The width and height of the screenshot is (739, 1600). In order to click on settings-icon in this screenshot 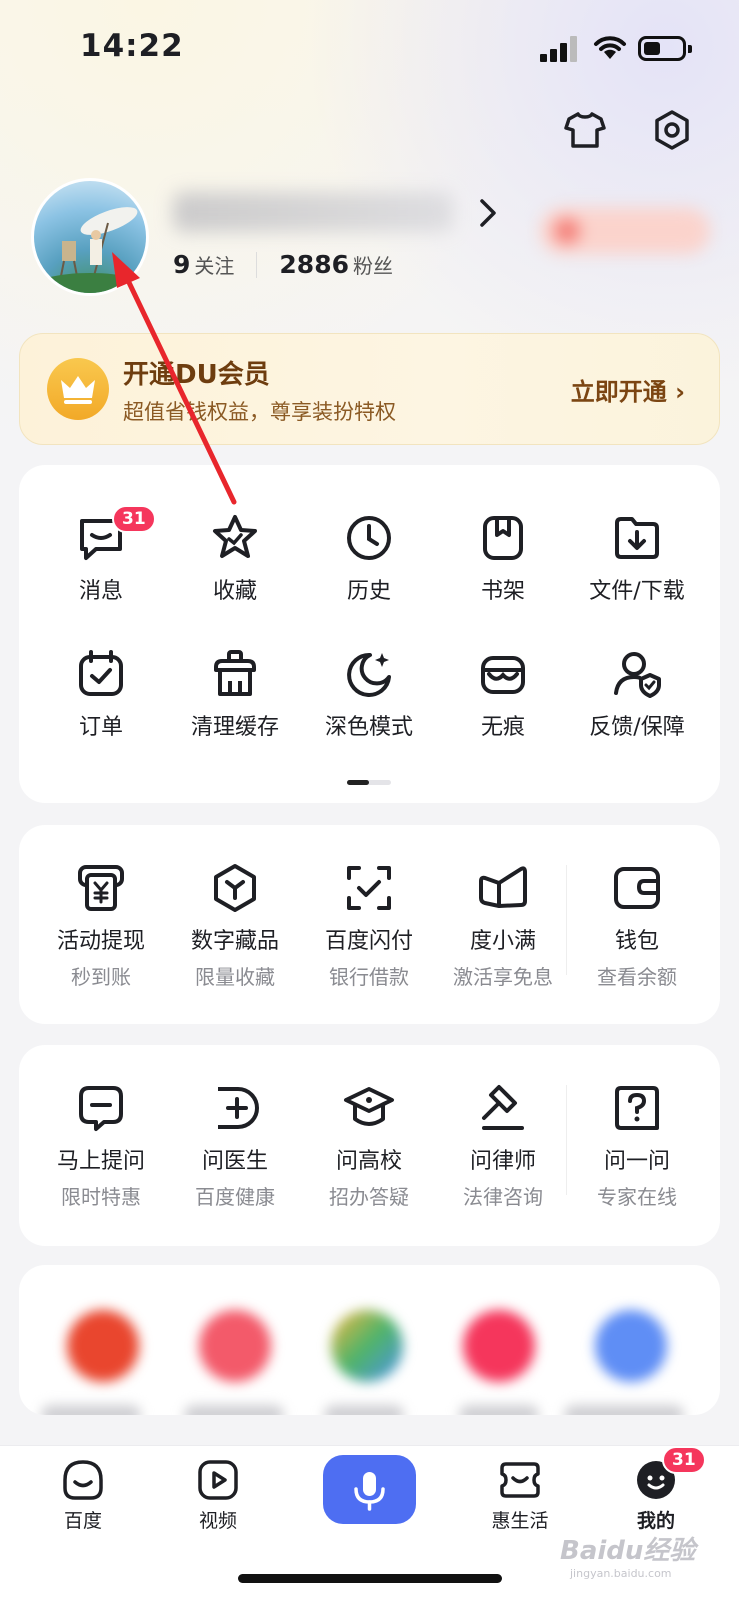, I will do `click(672, 130)`.